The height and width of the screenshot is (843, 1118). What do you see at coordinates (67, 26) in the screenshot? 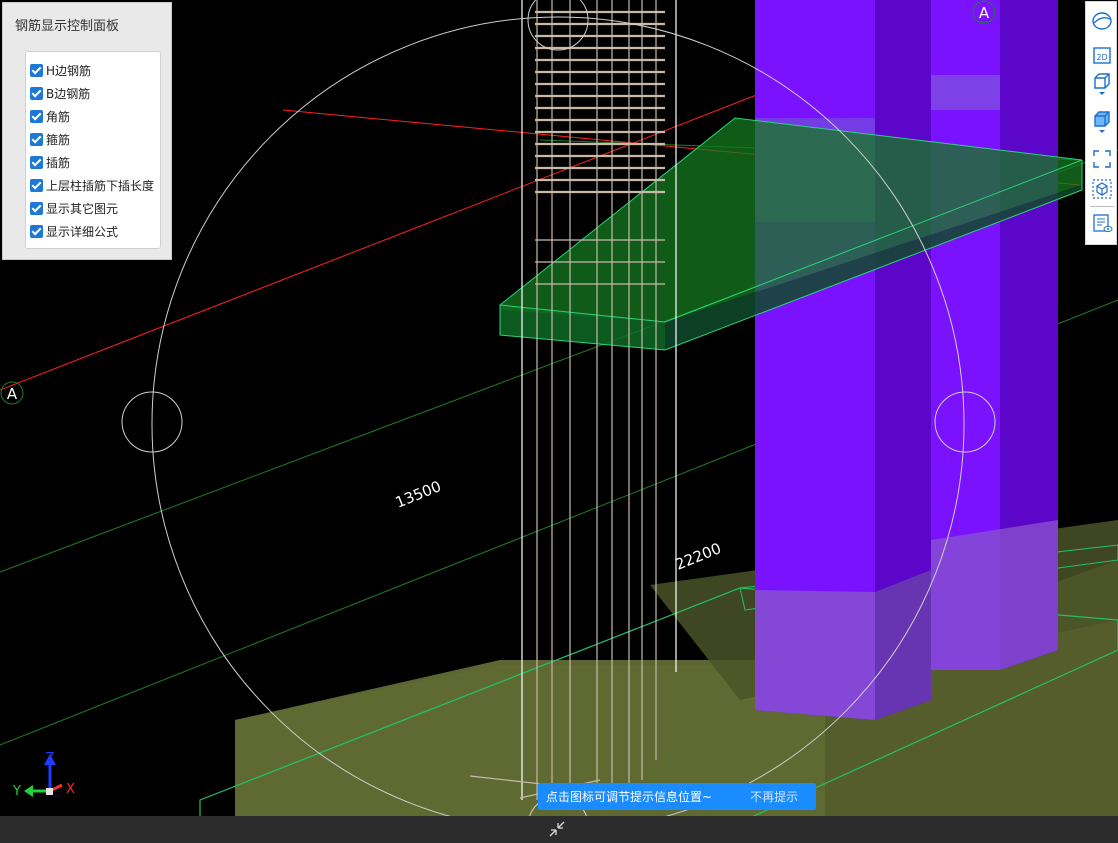
I see `panel-title: 钢筋显示控制面板` at bounding box center [67, 26].